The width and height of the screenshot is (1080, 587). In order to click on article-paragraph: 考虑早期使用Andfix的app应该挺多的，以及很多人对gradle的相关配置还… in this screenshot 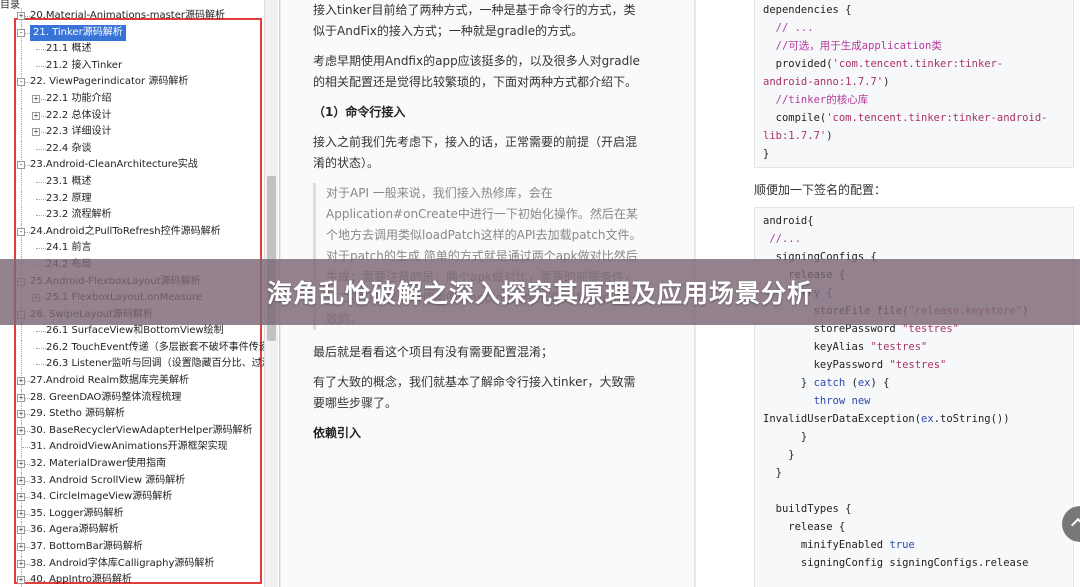, I will do `click(476, 71)`.